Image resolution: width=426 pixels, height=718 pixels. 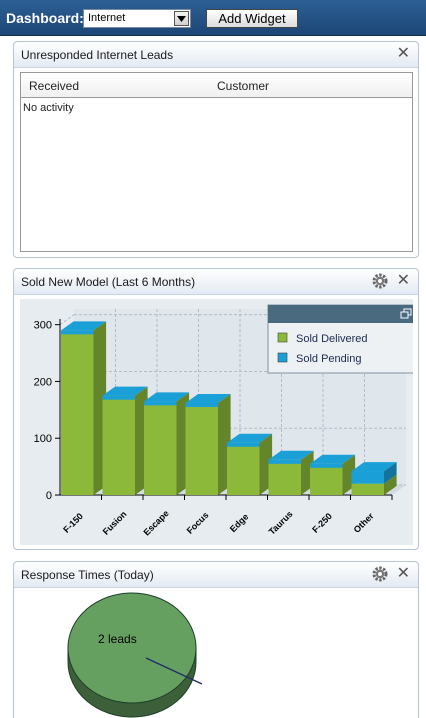 I want to click on leads-table-header: Received Customer, so click(x=216, y=85).